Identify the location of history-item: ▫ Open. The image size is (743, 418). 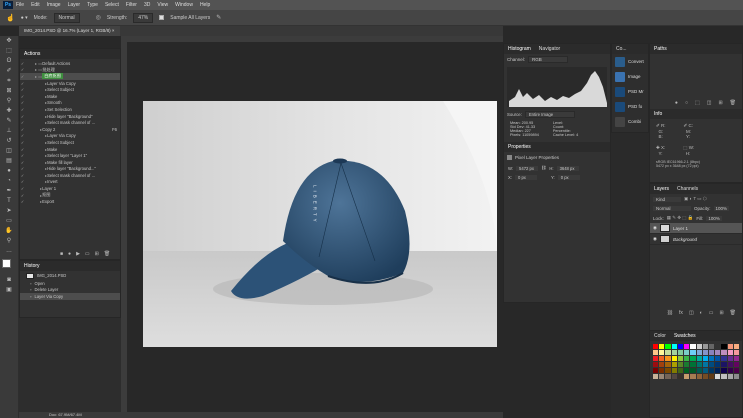
(70, 283).